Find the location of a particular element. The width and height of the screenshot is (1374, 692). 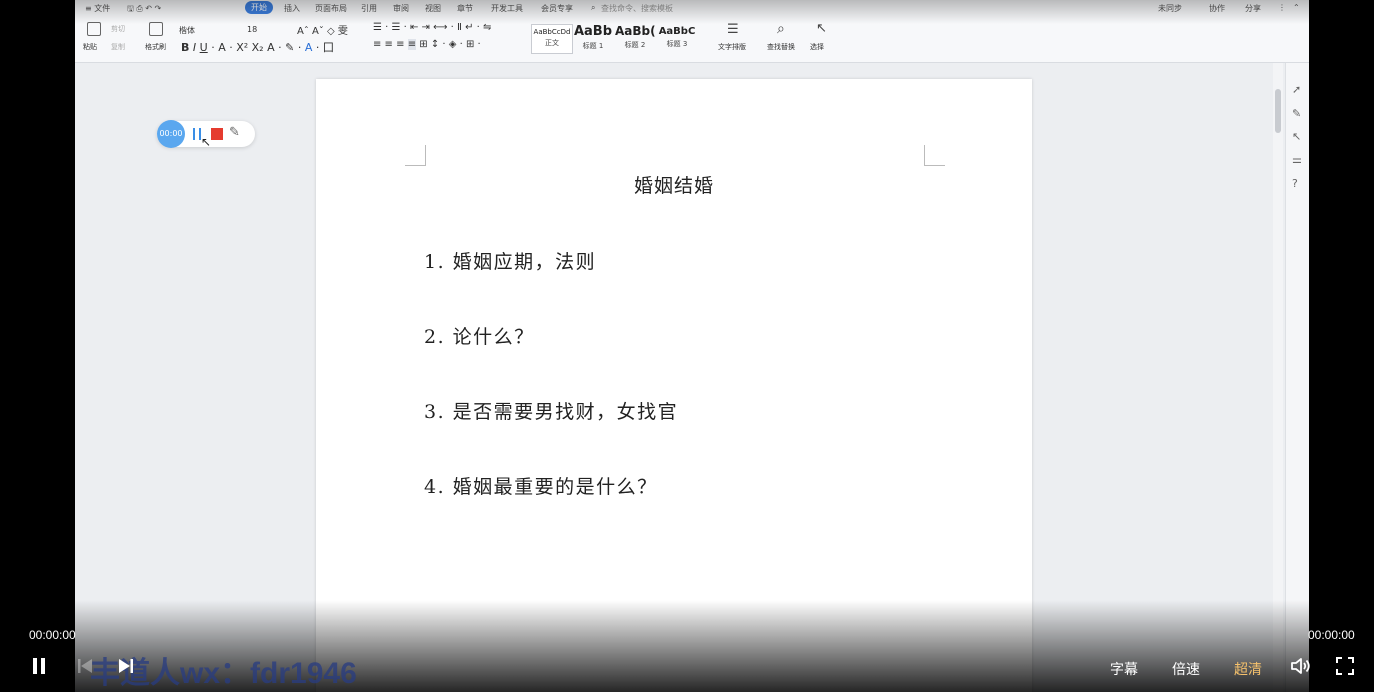

volume-button is located at coordinates (1301, 668).